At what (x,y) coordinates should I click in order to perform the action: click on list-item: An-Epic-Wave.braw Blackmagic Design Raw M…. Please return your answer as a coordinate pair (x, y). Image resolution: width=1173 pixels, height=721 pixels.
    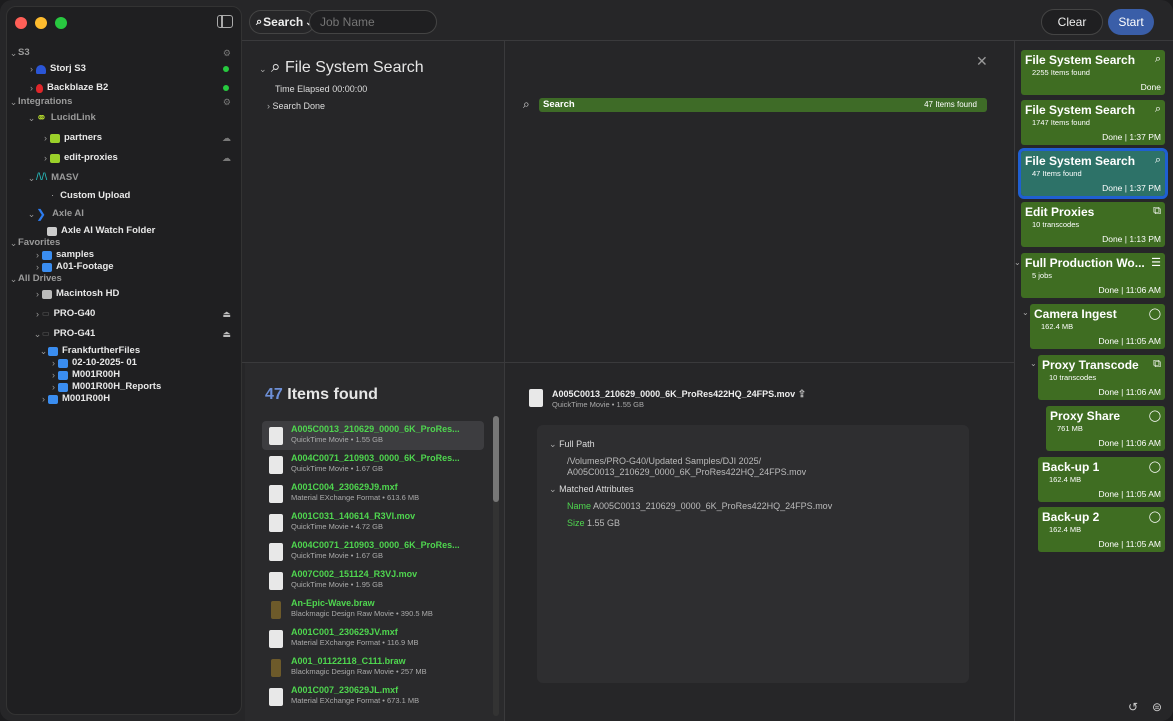
    Looking at the image, I should click on (373, 609).